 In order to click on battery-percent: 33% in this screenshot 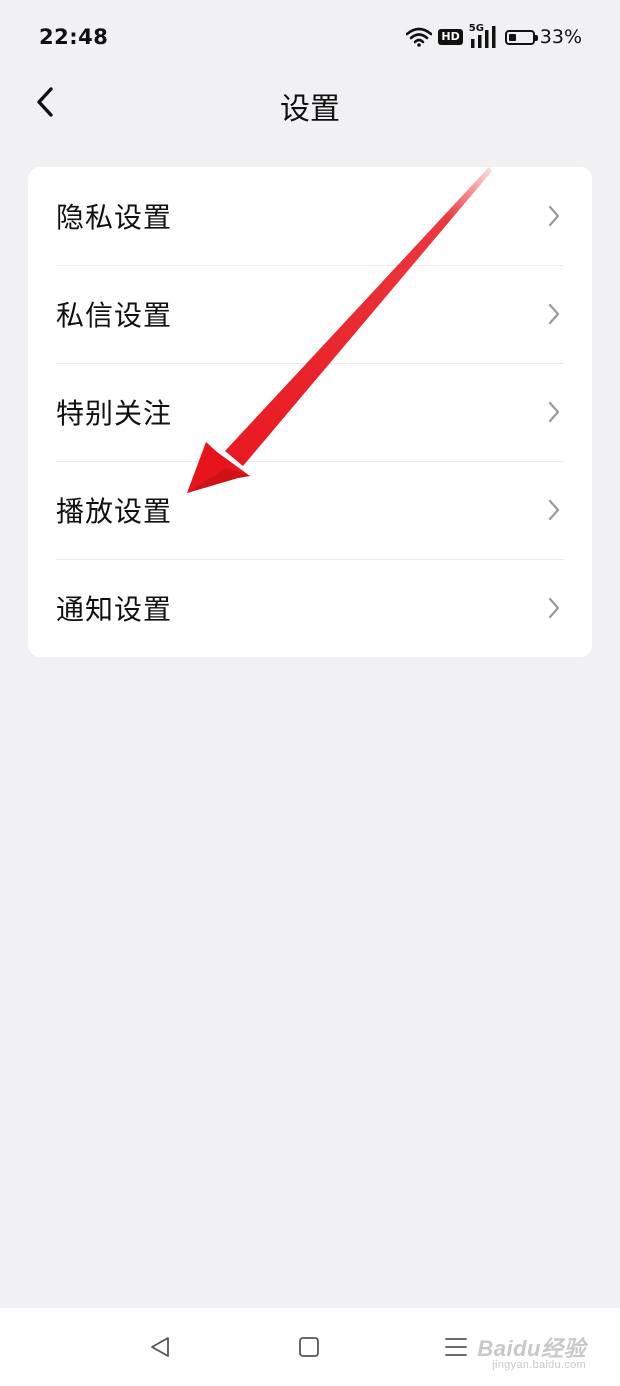, I will do `click(560, 37)`.